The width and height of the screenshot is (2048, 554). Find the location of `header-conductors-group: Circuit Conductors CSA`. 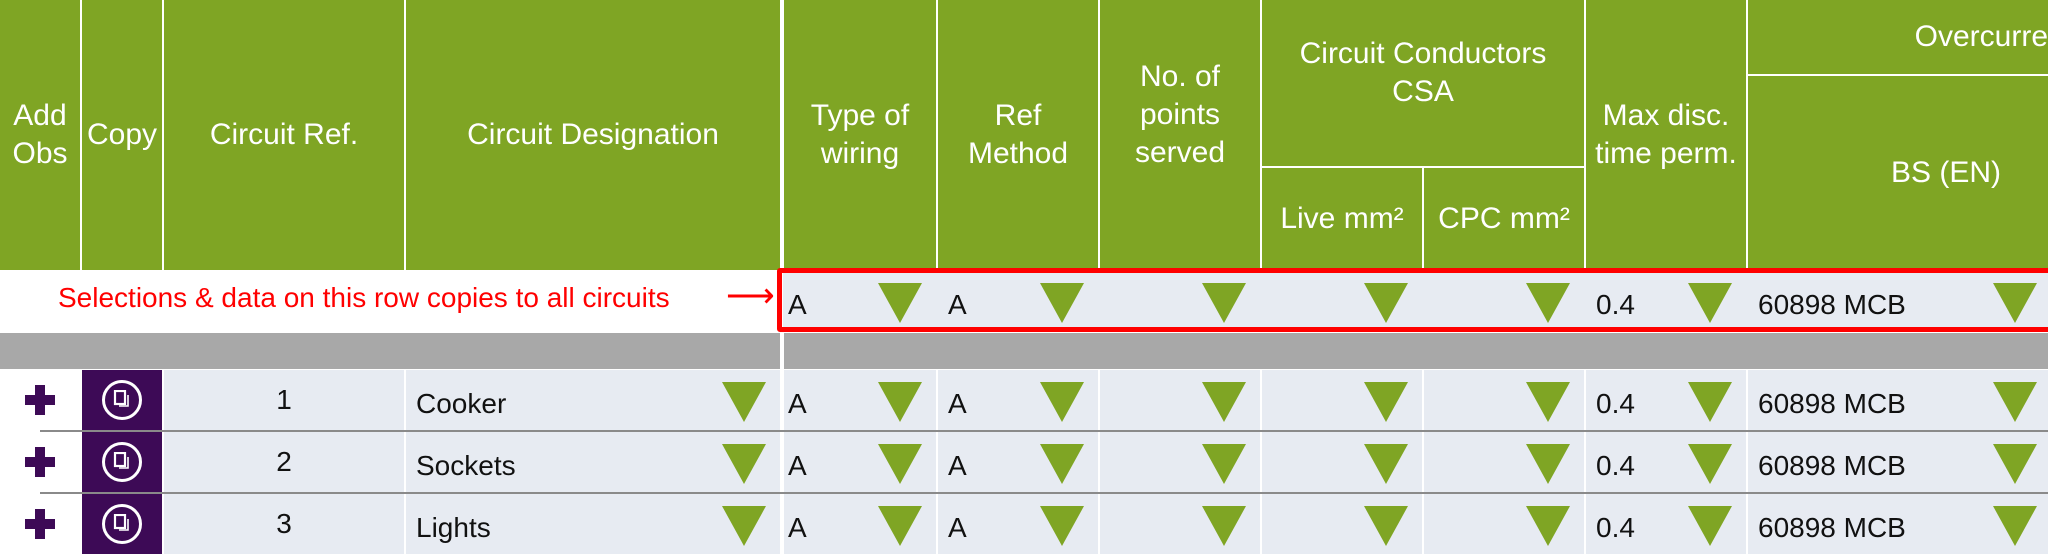

header-conductors-group: Circuit Conductors CSA is located at coordinates (1423, 83).